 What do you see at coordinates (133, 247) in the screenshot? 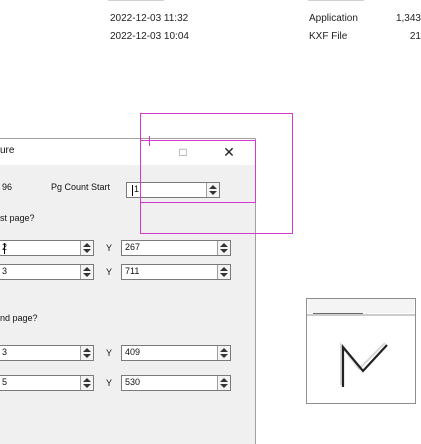
I see `first-y-value-1: 267` at bounding box center [133, 247].